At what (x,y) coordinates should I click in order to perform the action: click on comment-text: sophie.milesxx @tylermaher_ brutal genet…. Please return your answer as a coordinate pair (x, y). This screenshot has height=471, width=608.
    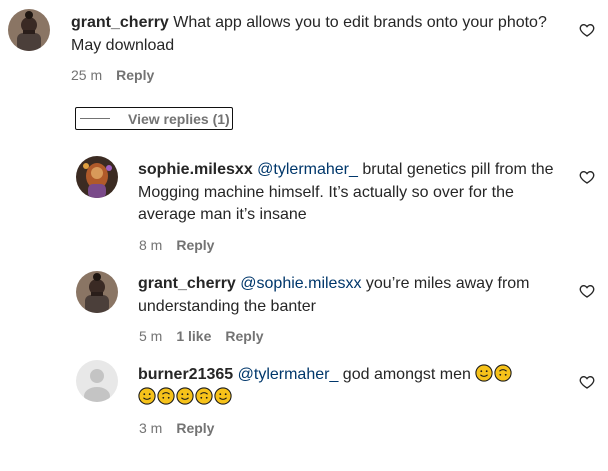
    Looking at the image, I should click on (353, 193).